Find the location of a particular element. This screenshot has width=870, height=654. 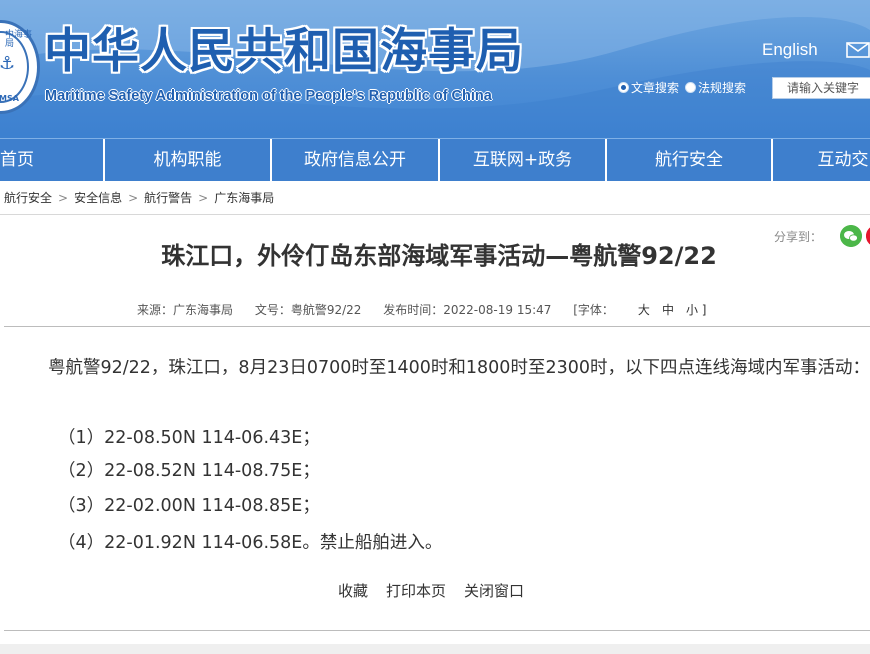

coordinate-line: （3）22-02.00N 114-08.85E； is located at coordinates (189, 506).